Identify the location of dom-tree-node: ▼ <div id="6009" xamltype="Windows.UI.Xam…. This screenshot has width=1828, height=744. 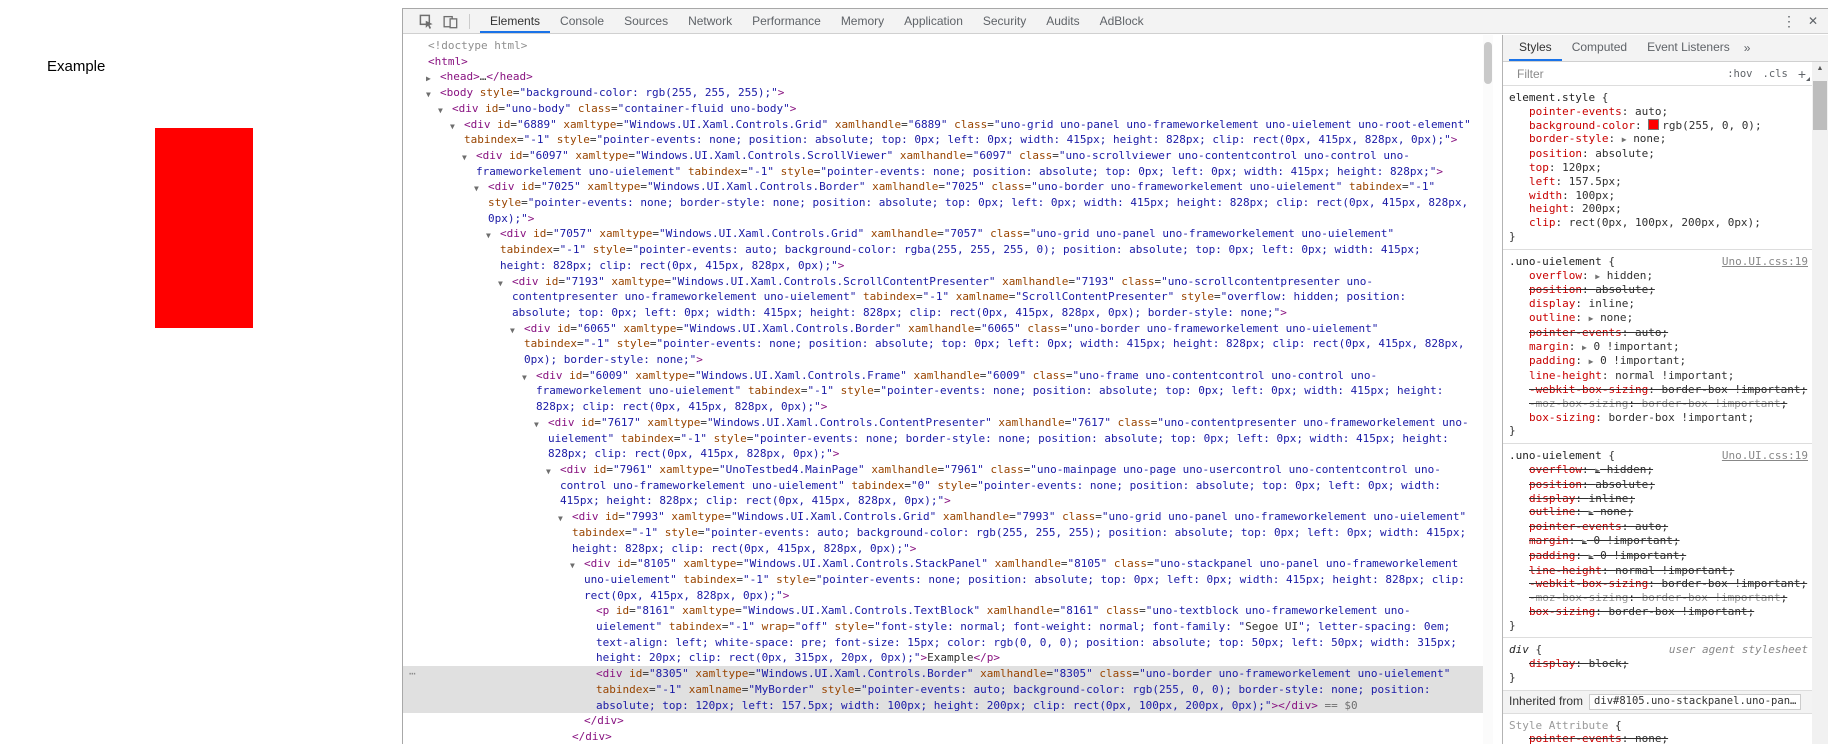
(943, 391).